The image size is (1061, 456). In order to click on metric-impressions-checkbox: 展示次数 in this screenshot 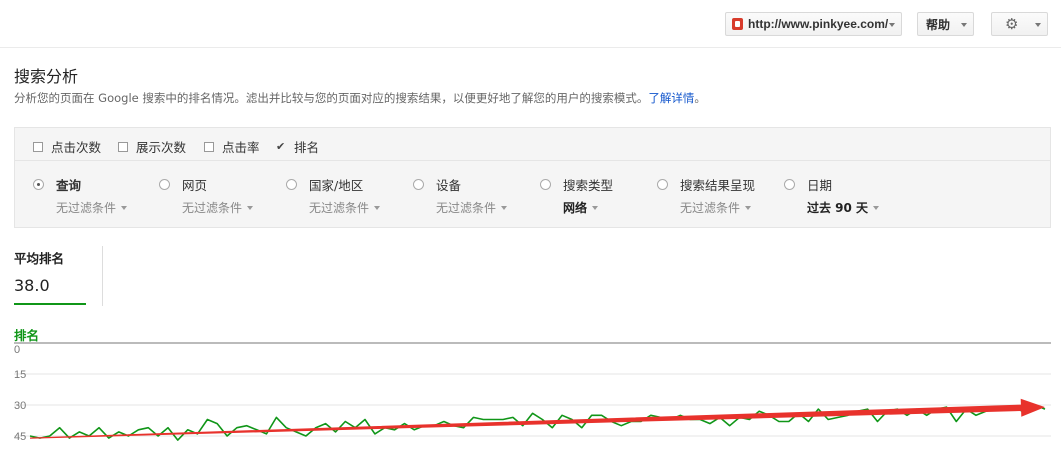, I will do `click(152, 146)`.